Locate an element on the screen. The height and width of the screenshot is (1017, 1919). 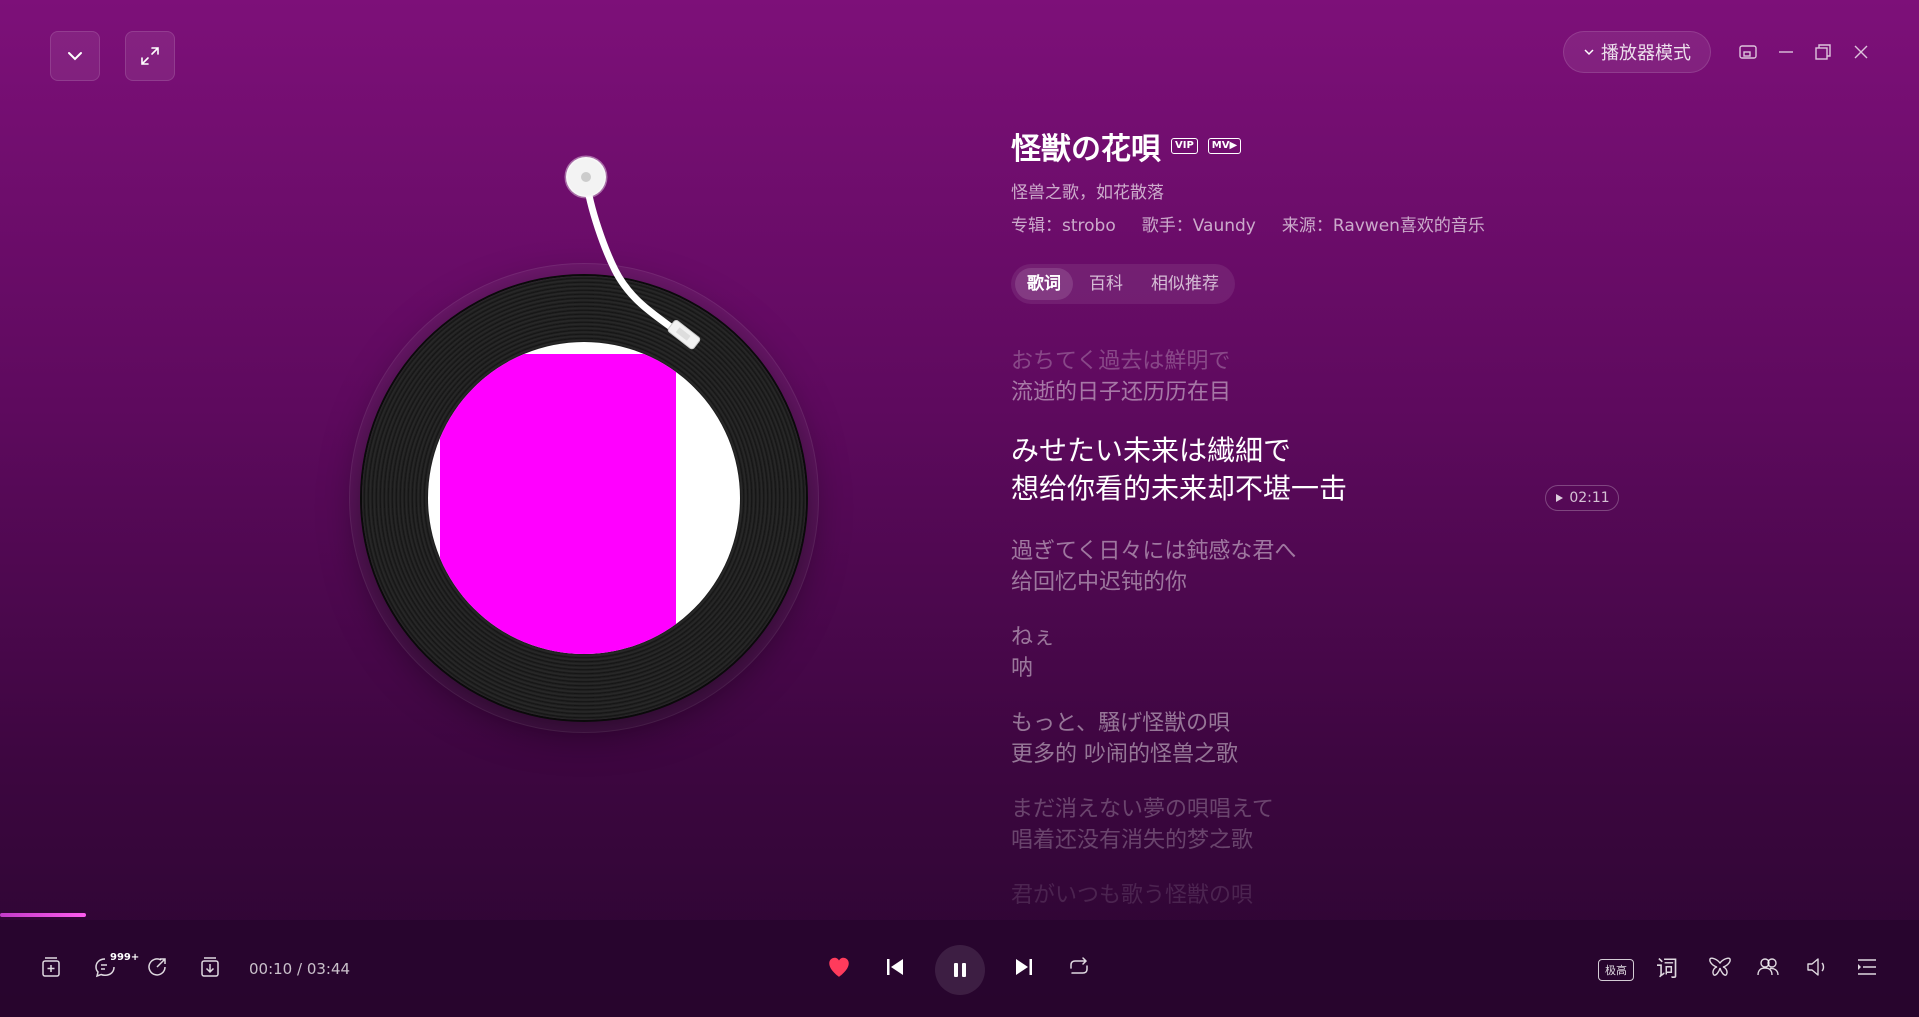
tonearm is located at coordinates (632, 252).